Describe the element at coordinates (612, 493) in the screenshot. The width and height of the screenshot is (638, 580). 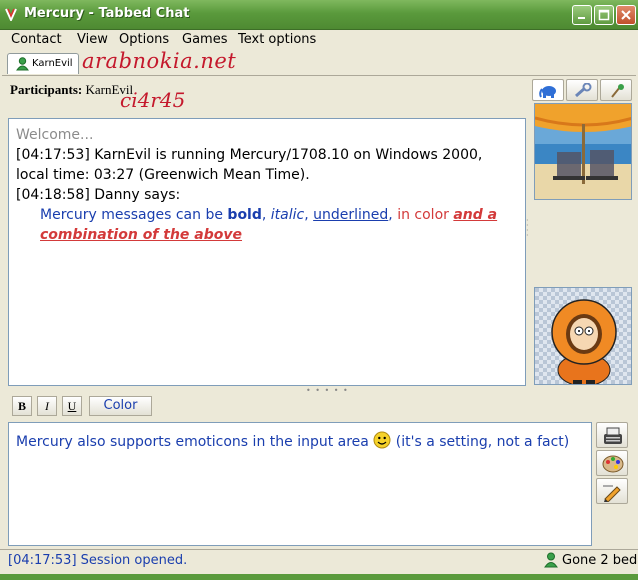
I see `pencil-icon` at that location.